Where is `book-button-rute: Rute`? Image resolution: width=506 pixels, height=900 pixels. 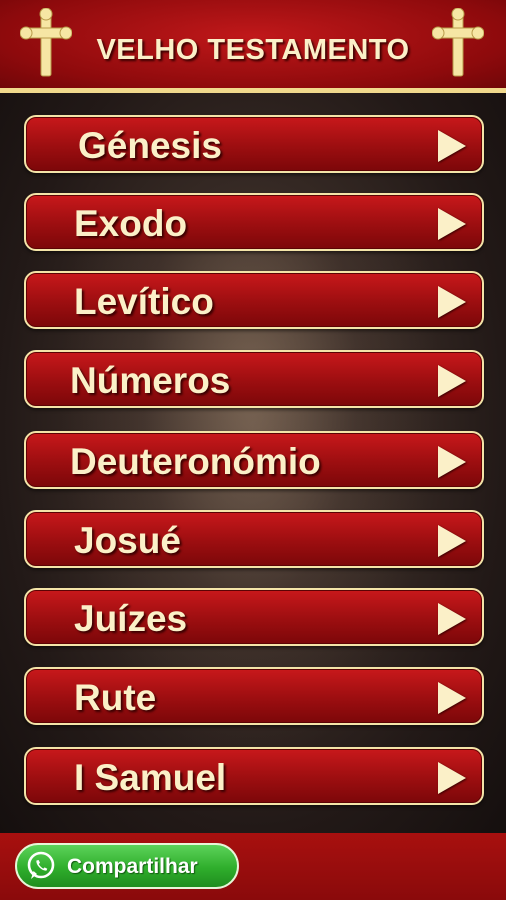 book-button-rute: Rute is located at coordinates (254, 696).